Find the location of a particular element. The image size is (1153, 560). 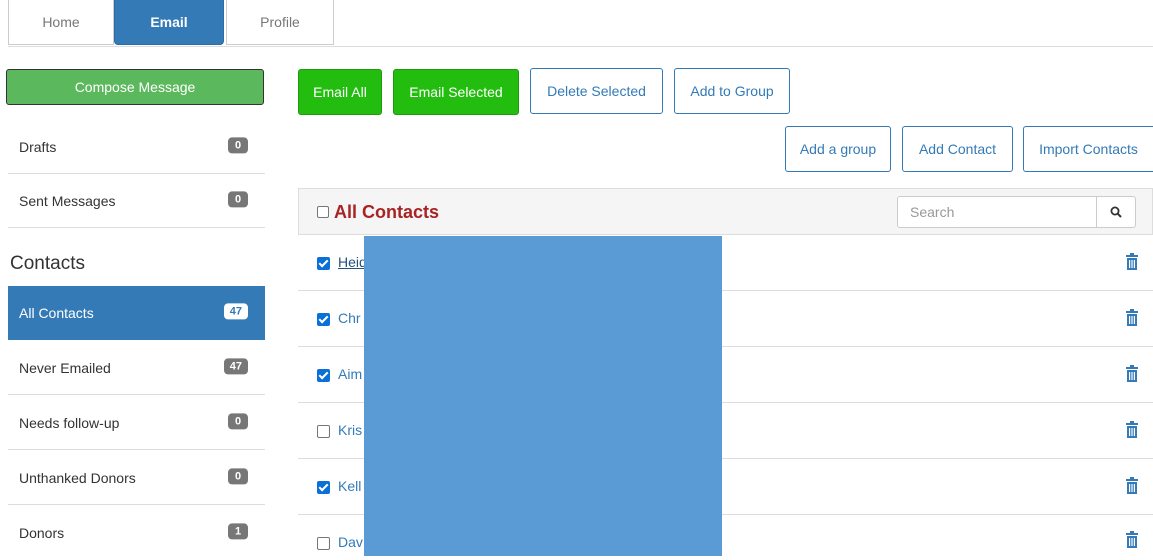

tab-home: Home is located at coordinates (61, 22).